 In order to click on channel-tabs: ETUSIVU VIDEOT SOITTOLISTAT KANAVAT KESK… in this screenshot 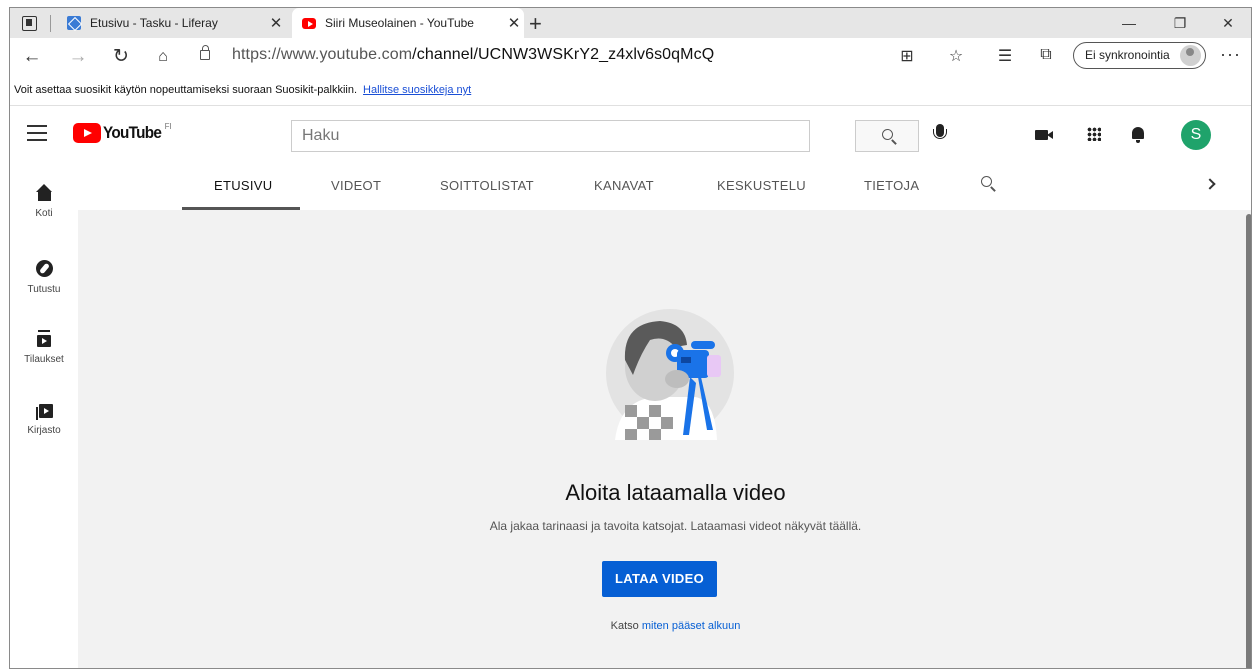, I will do `click(664, 186)`.